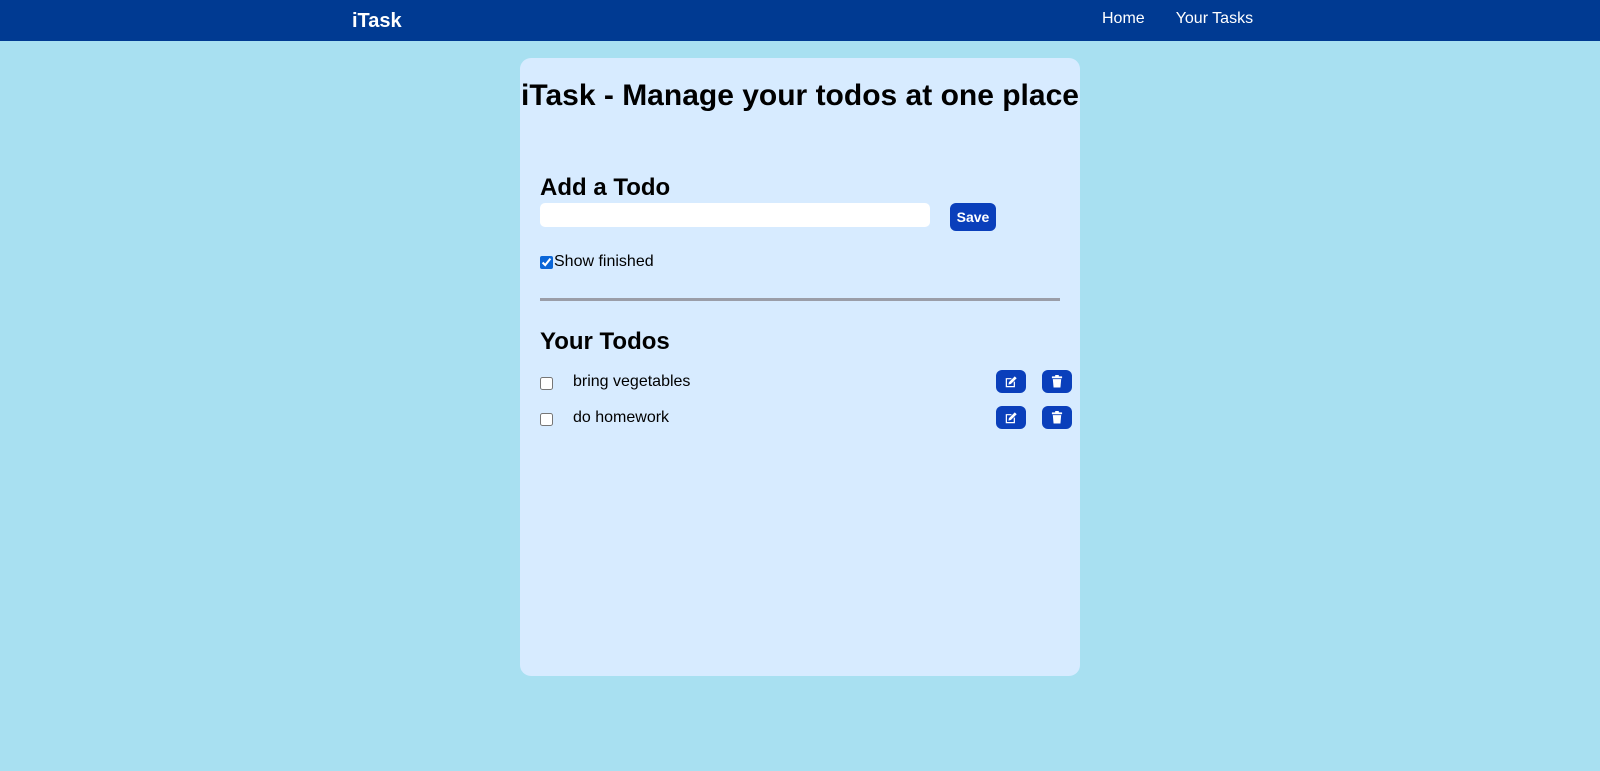 This screenshot has height=771, width=1600. What do you see at coordinates (604, 261) in the screenshot?
I see `show-finished-label: Show finished` at bounding box center [604, 261].